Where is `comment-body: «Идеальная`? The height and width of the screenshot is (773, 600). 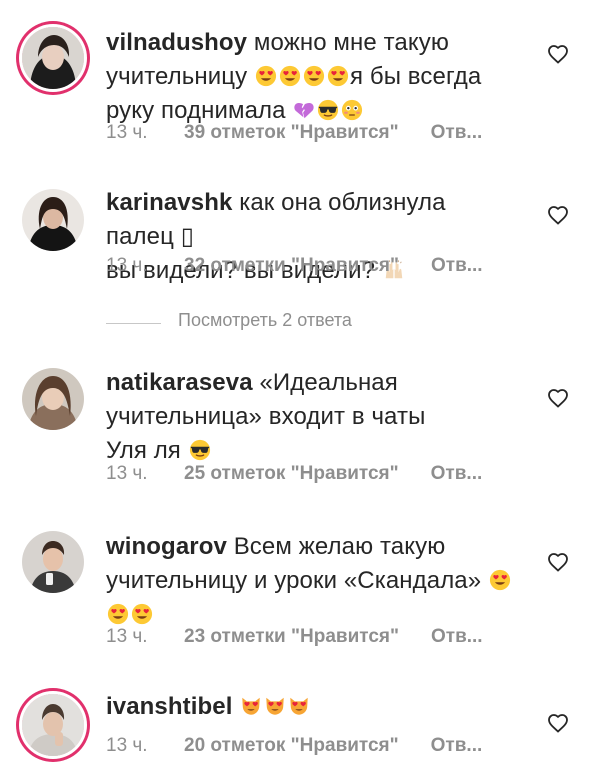 comment-body: «Идеальная is located at coordinates (328, 382).